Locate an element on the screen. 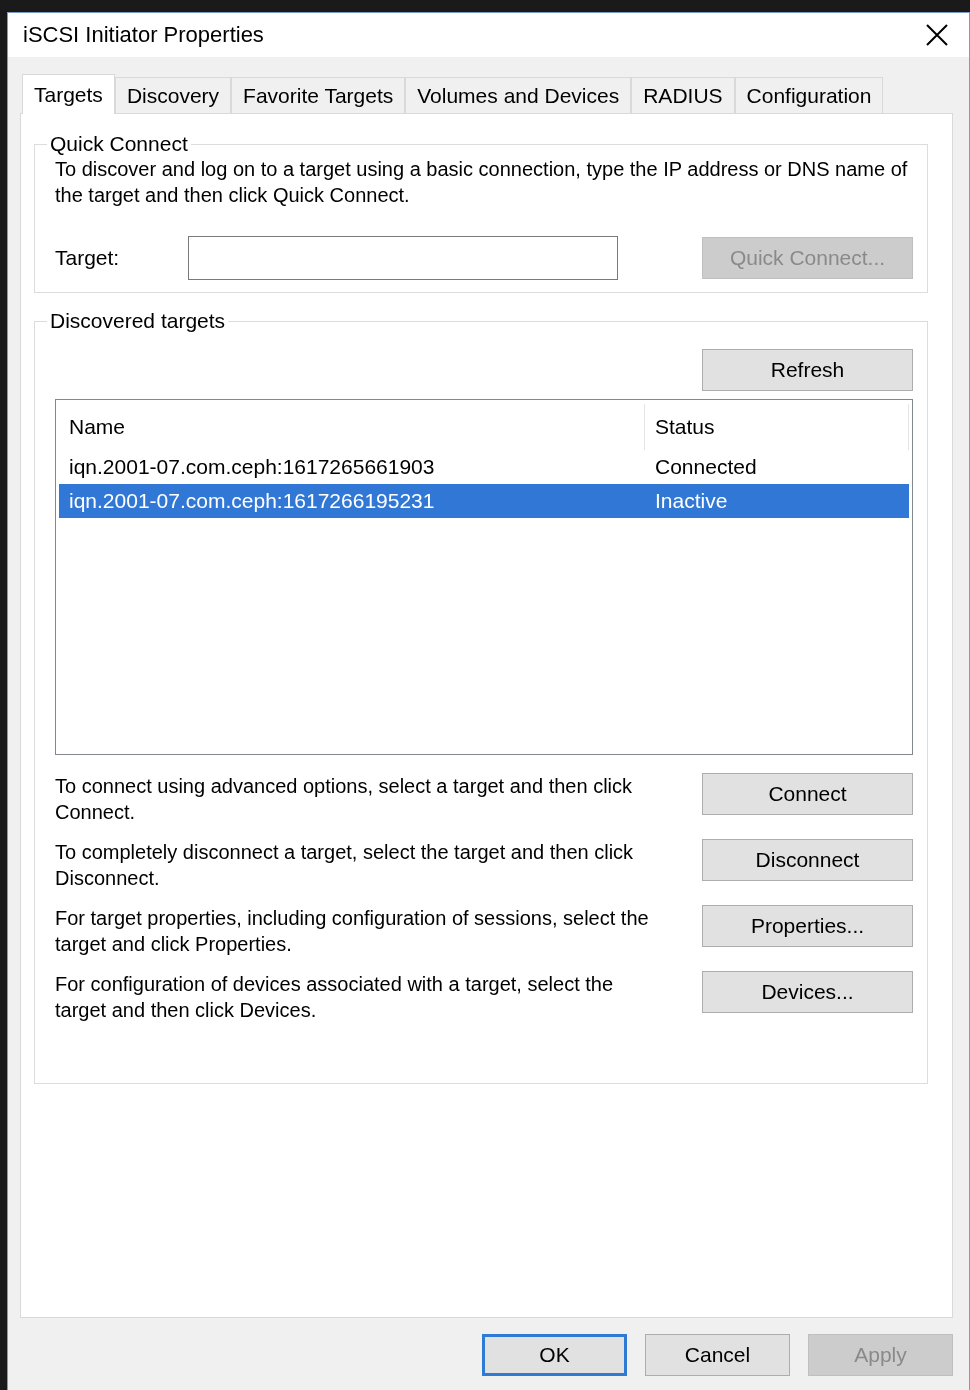 The height and width of the screenshot is (1390, 970). tab: Volumes and Devices is located at coordinates (518, 95).